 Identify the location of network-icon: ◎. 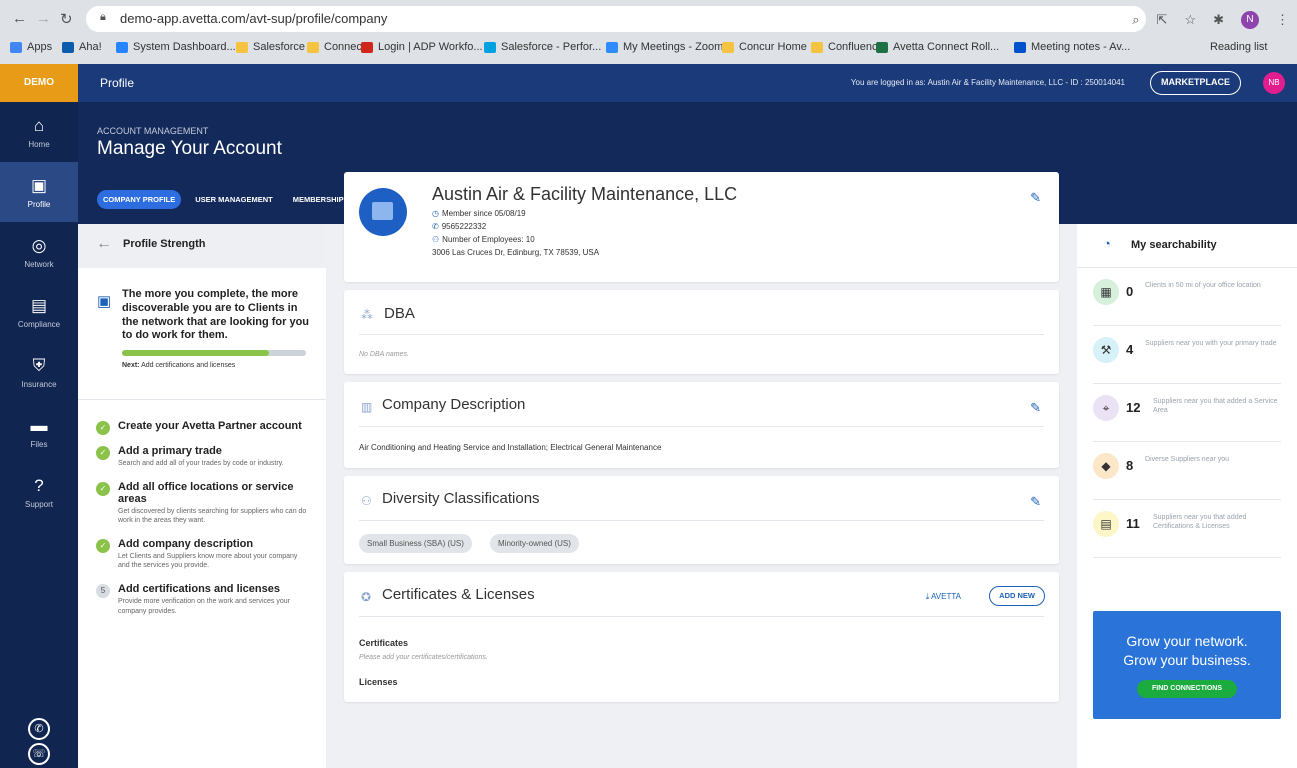
(39, 245).